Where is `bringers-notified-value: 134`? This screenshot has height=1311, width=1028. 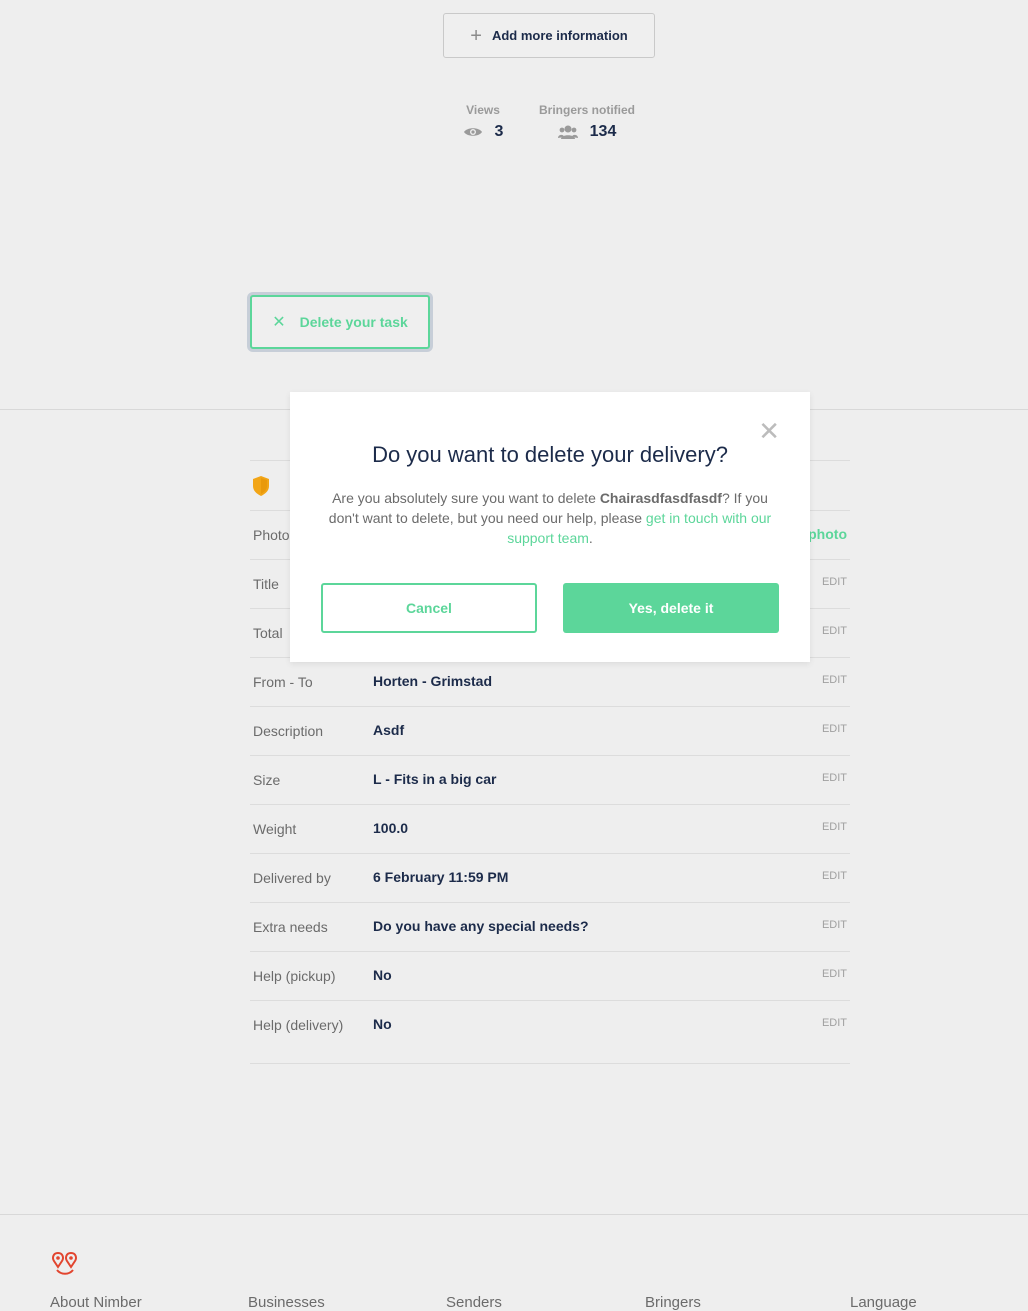
bringers-notified-value: 134 is located at coordinates (603, 131).